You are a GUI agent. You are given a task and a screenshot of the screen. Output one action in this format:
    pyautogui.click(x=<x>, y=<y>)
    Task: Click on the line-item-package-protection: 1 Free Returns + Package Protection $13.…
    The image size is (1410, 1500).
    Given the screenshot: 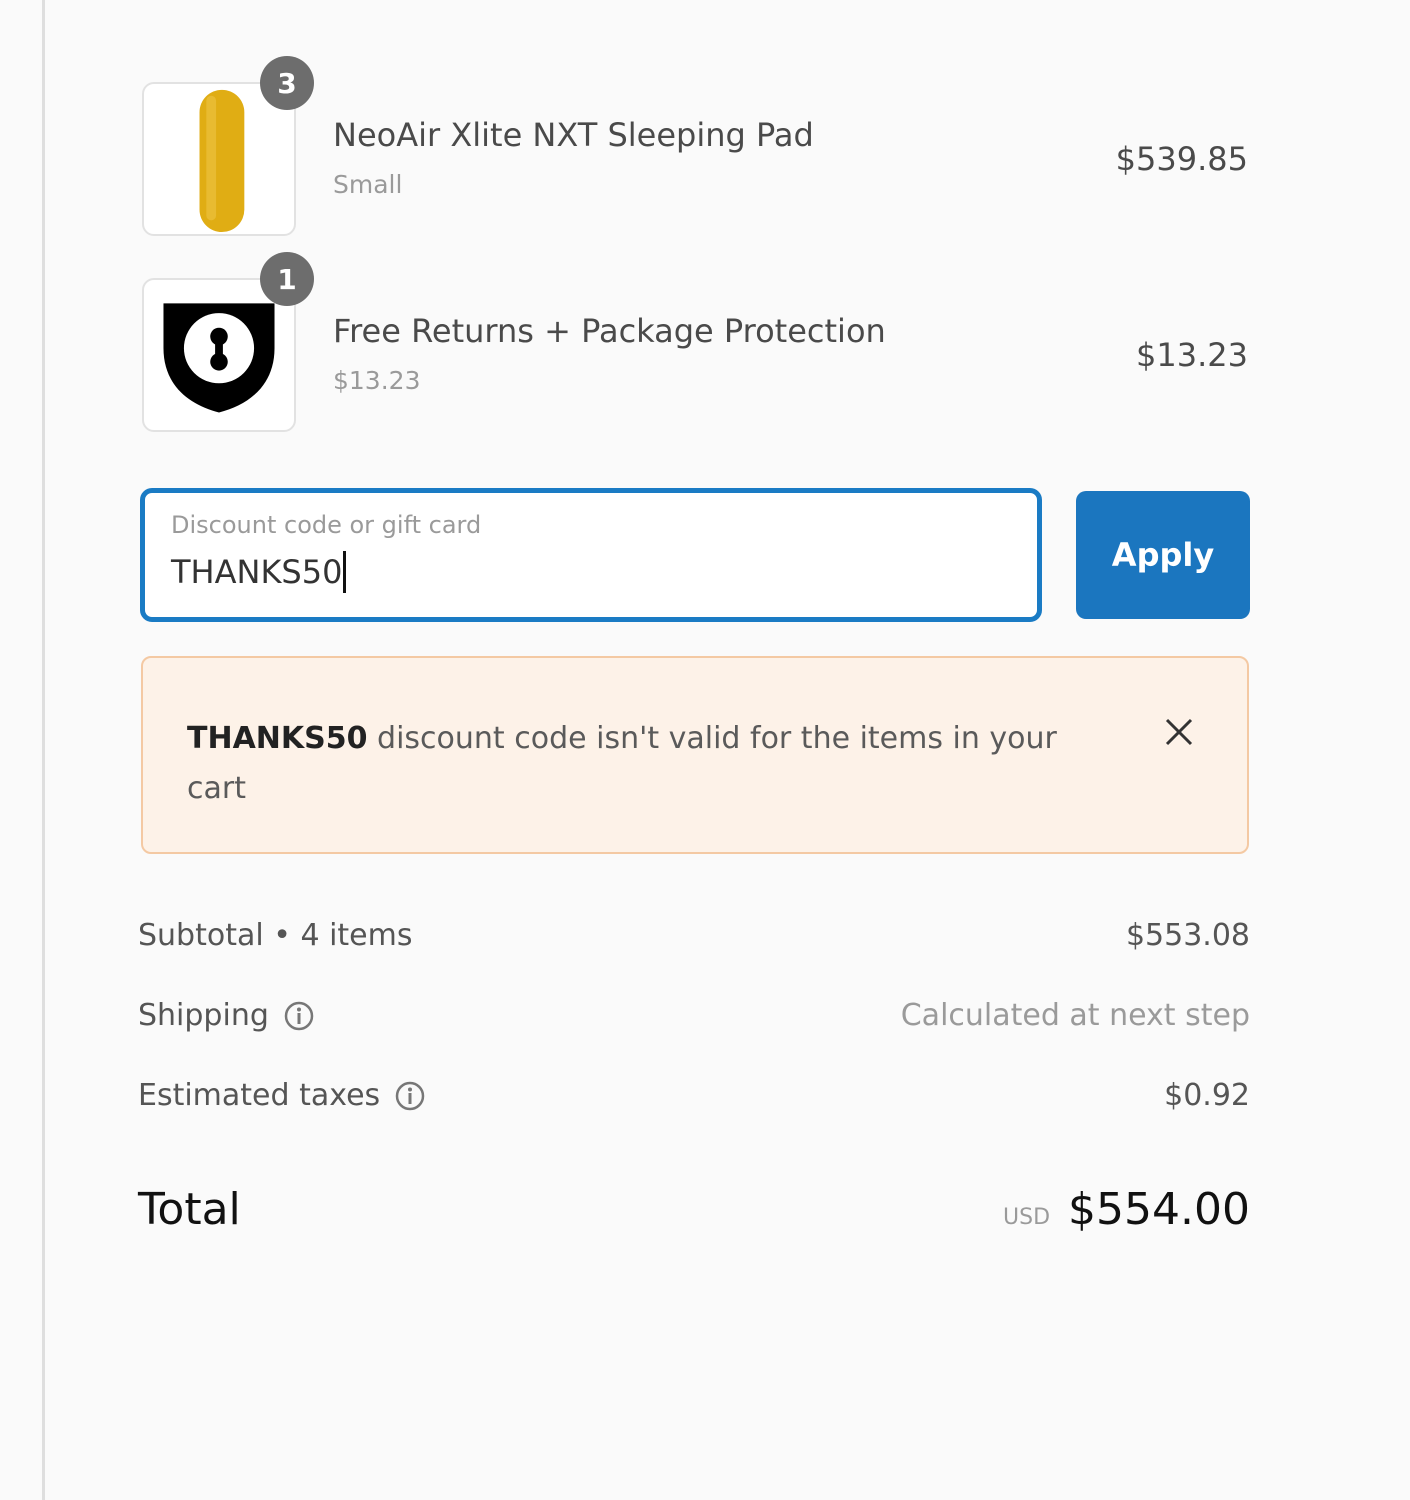 What is the action you would take?
    pyautogui.click(x=695, y=345)
    